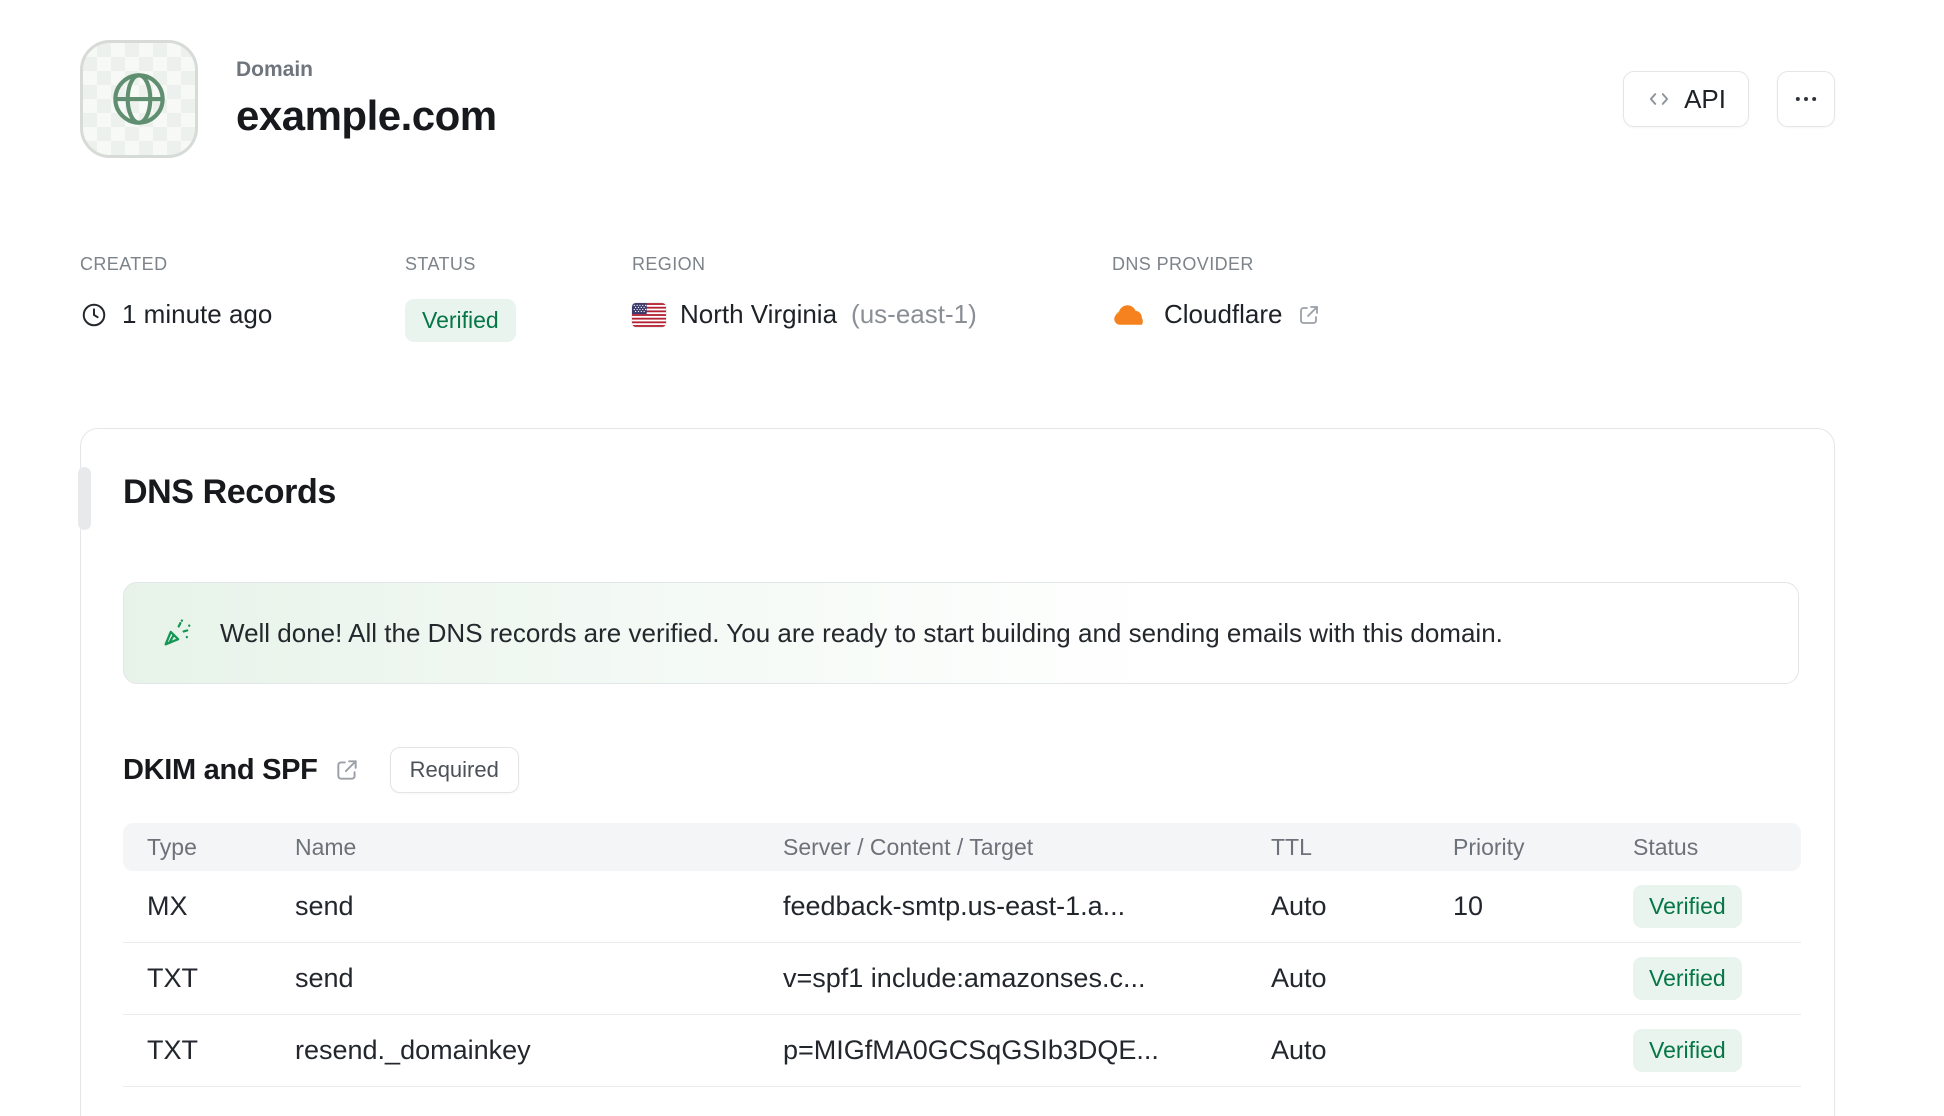  I want to click on col-ttl: TTL, so click(1291, 846).